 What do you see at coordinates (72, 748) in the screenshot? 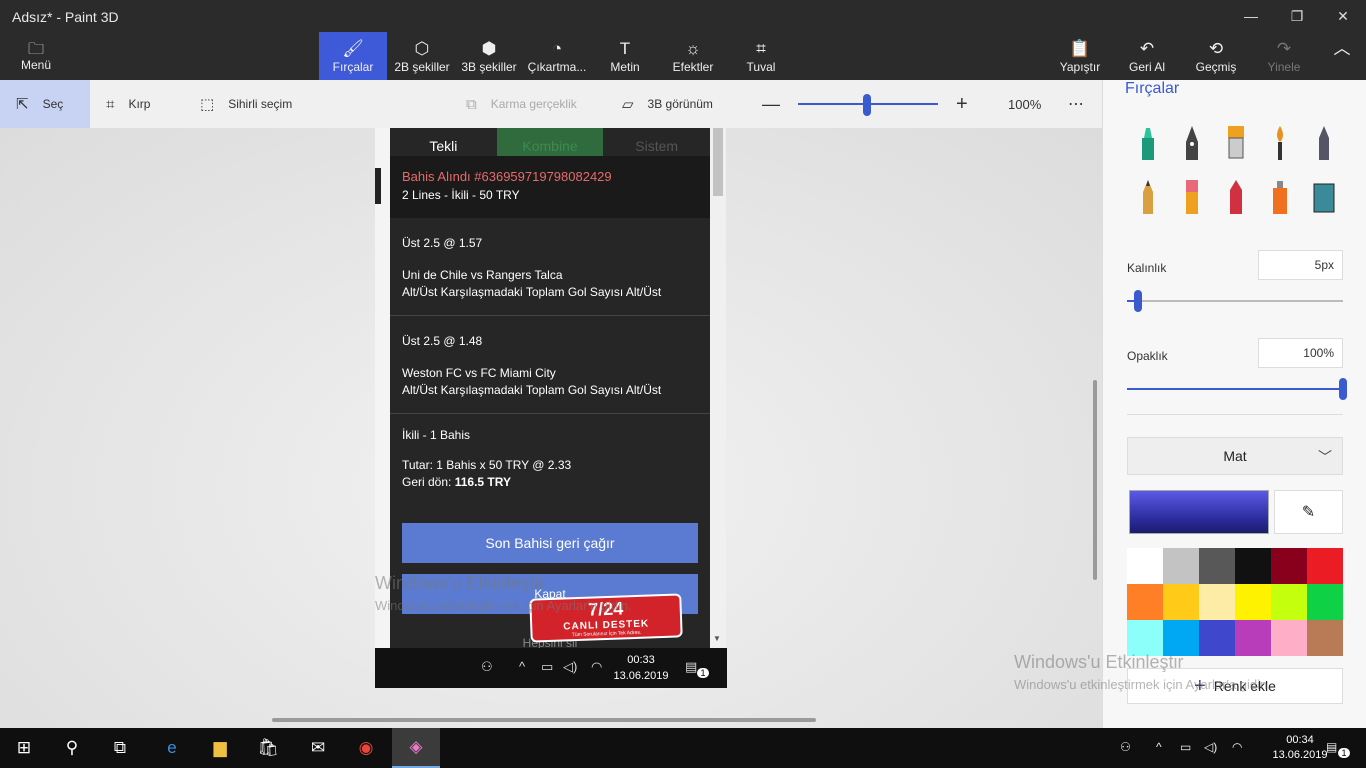
I see `search-button: ⚲` at bounding box center [72, 748].